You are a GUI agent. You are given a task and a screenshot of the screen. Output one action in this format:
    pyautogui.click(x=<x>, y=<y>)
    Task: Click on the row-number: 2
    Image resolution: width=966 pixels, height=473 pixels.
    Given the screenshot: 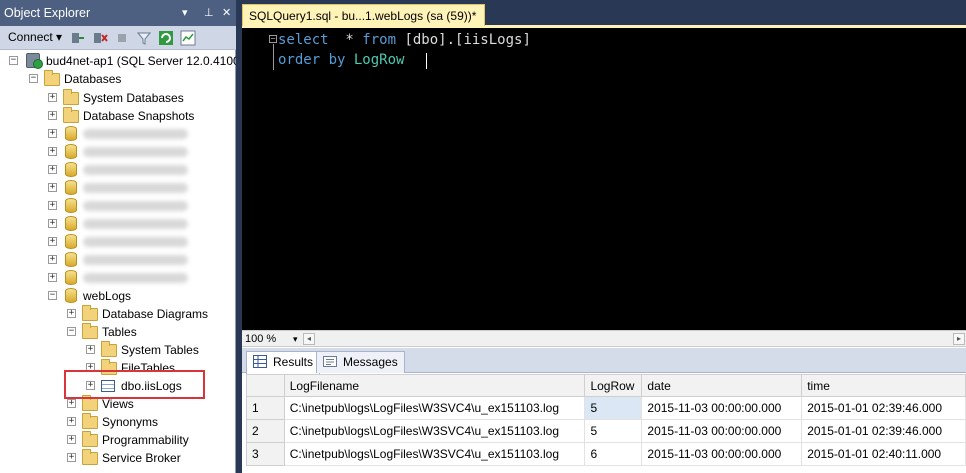 What is the action you would take?
    pyautogui.click(x=265, y=431)
    